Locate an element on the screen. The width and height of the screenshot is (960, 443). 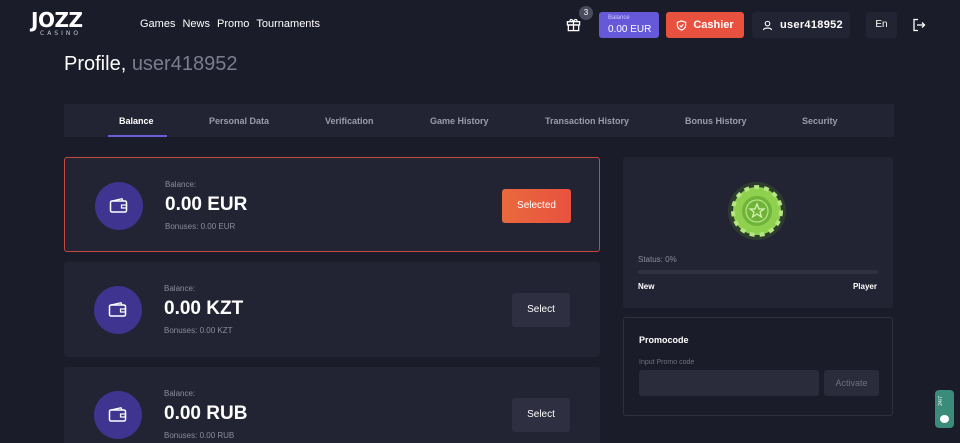
promocode-input is located at coordinates (729, 383).